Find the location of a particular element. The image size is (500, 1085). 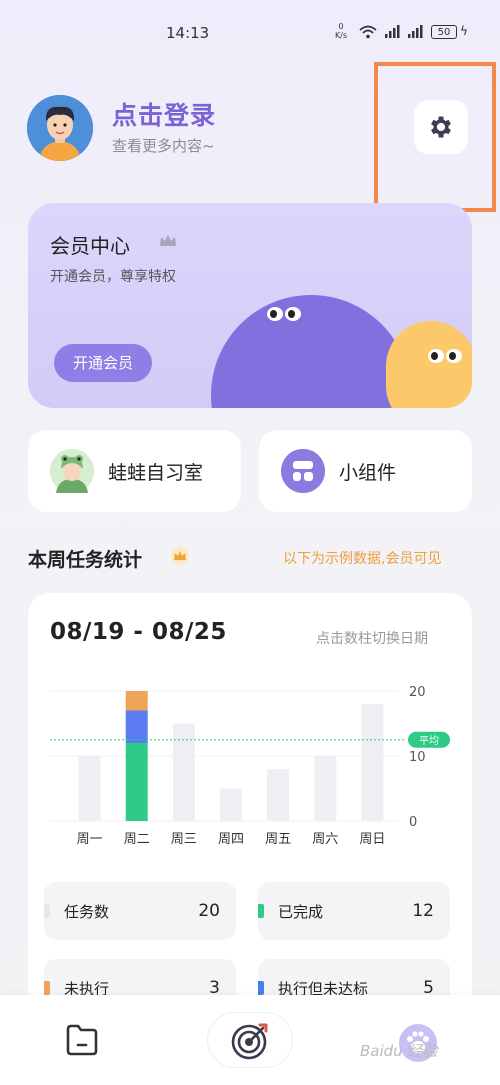

stat-tile-completed: 已完成 12 is located at coordinates (354, 911).